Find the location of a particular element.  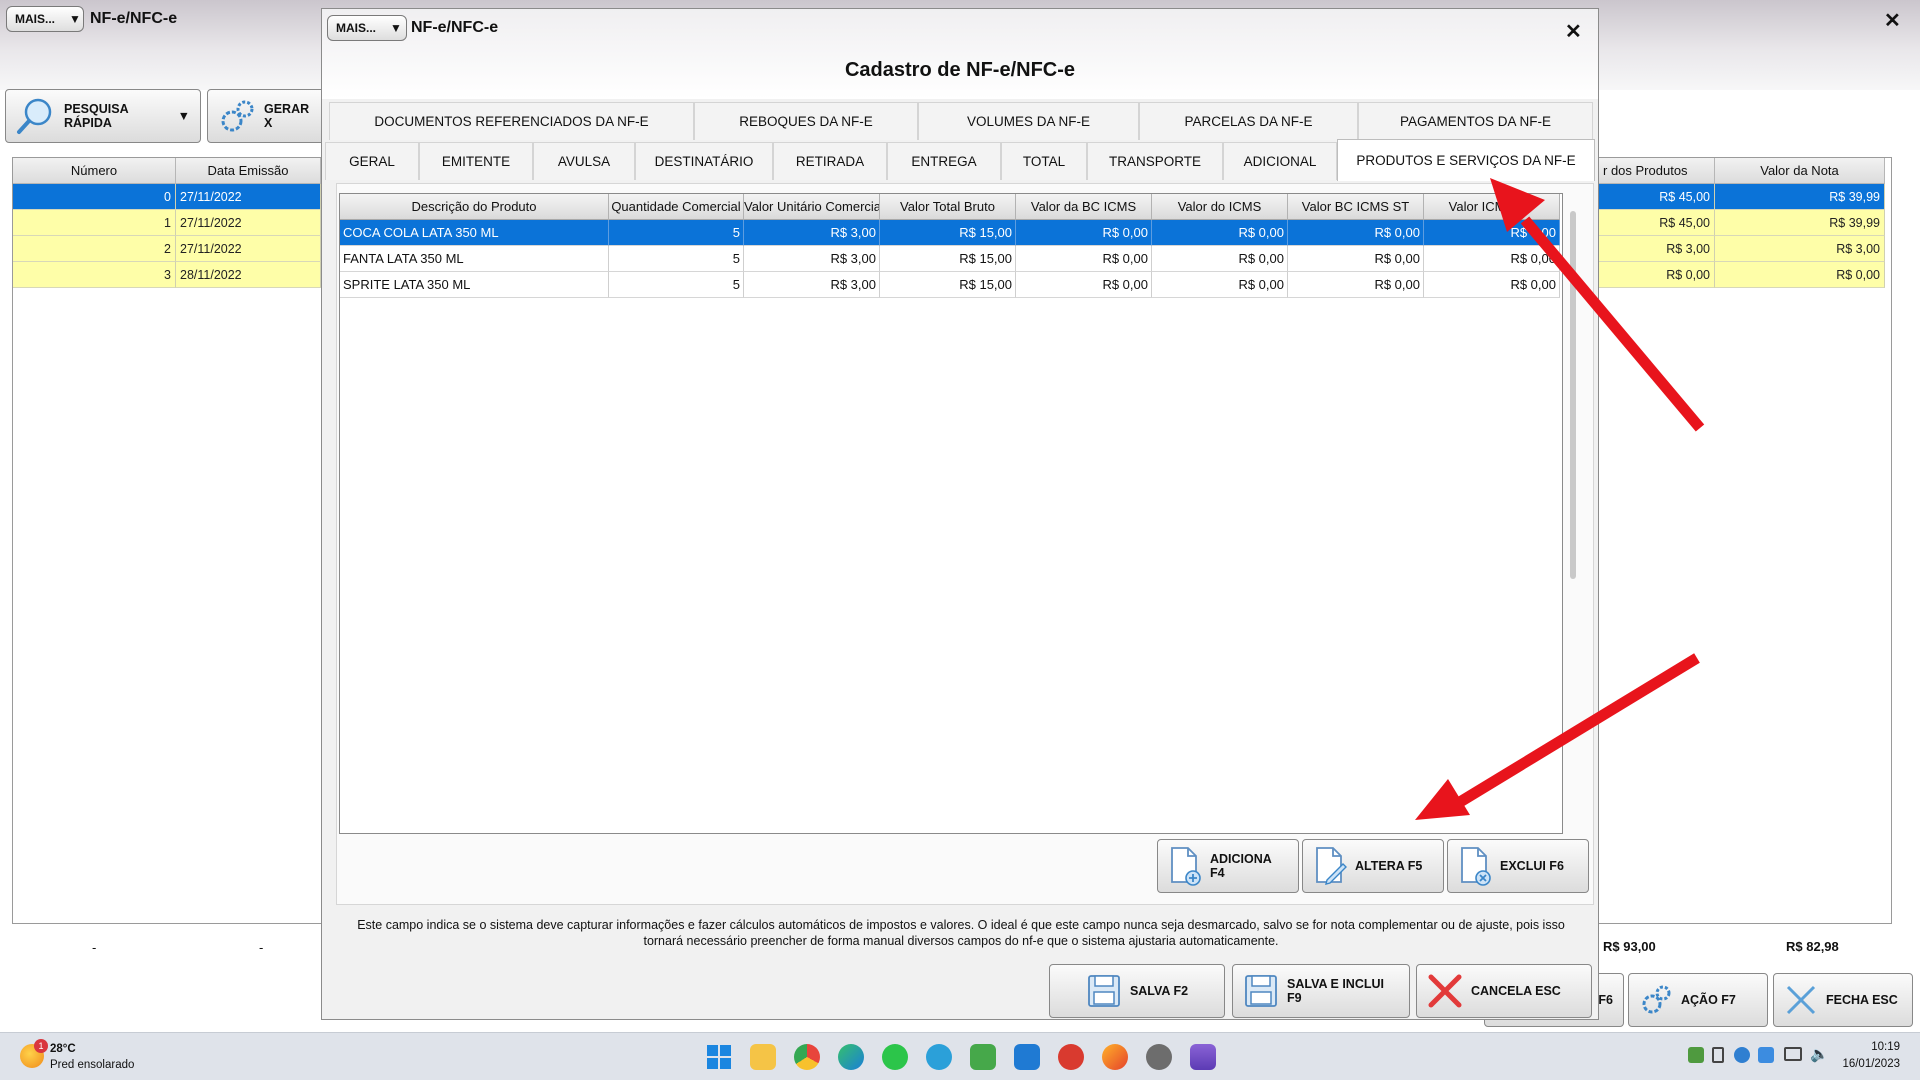

cloud-icon is located at coordinates (1766, 1055).